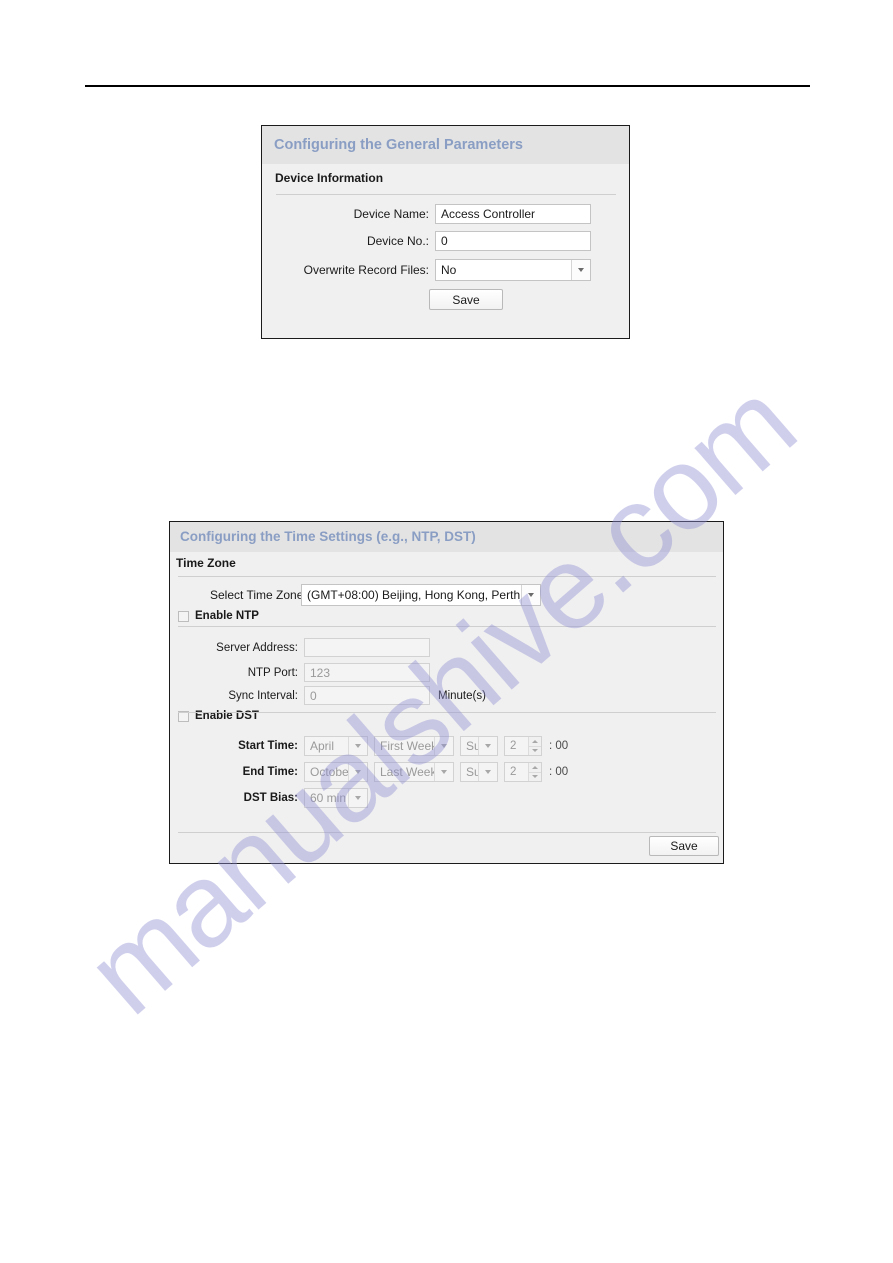 The image size is (893, 1263). What do you see at coordinates (472, 772) in the screenshot?
I see `dst-end-day-value: Sun` at bounding box center [472, 772].